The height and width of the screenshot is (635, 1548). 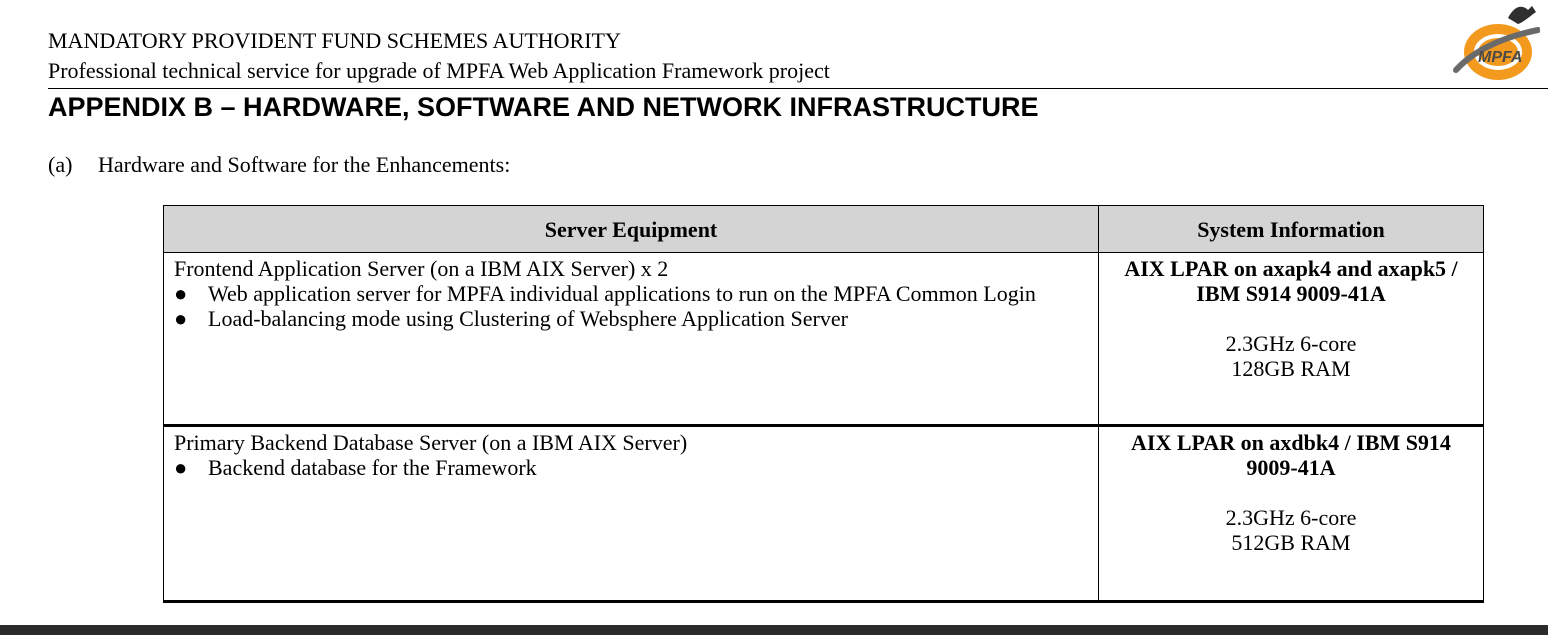 I want to click on feature-list: ● Backend database for the Framework, so click(x=631, y=467).